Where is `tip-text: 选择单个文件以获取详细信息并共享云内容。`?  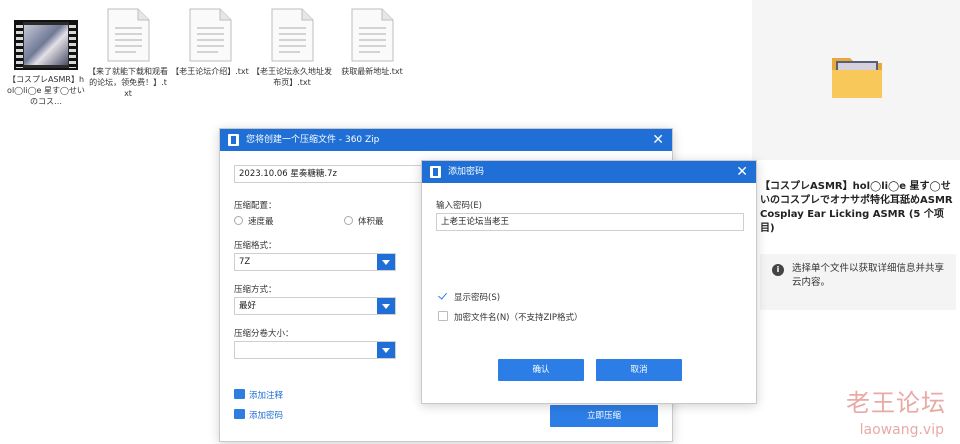
tip-text: 选择单个文件以获取详细信息并共享云内容。 is located at coordinates (868, 275).